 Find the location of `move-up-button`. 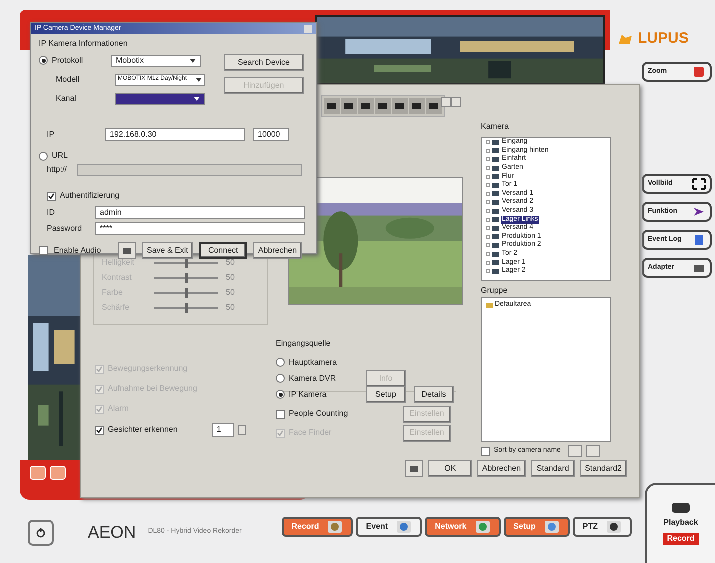

move-up-button is located at coordinates (575, 451).